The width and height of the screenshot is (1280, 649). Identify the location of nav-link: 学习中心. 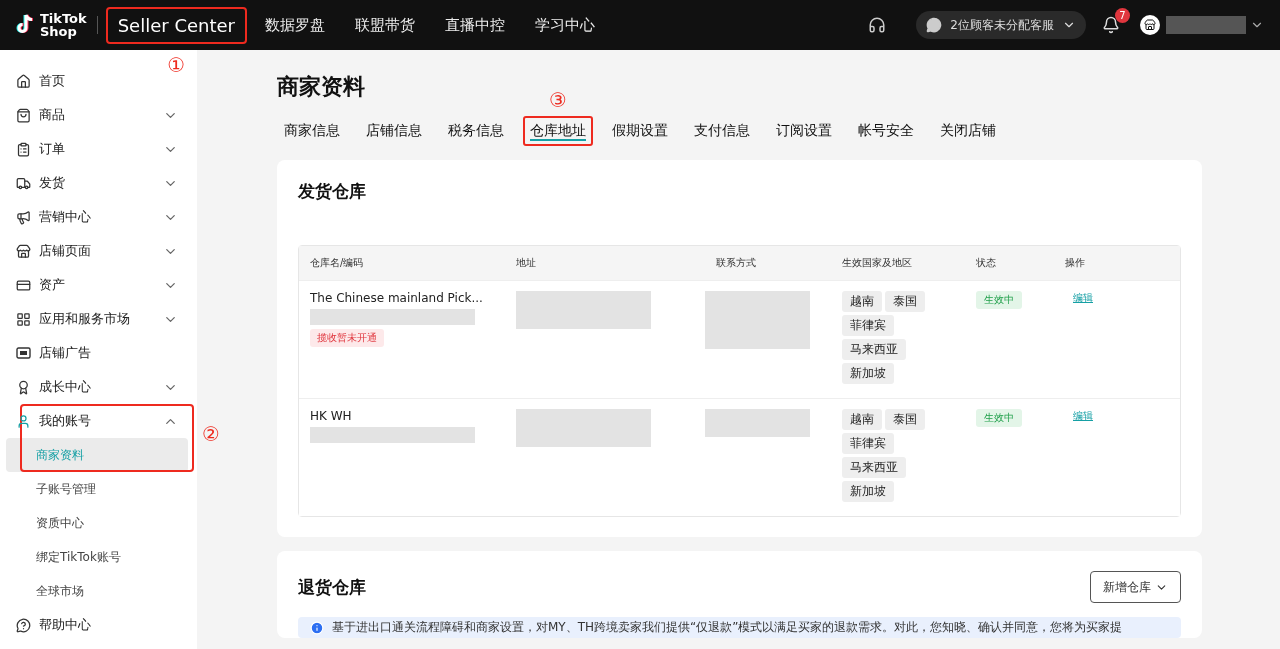
(564, 25).